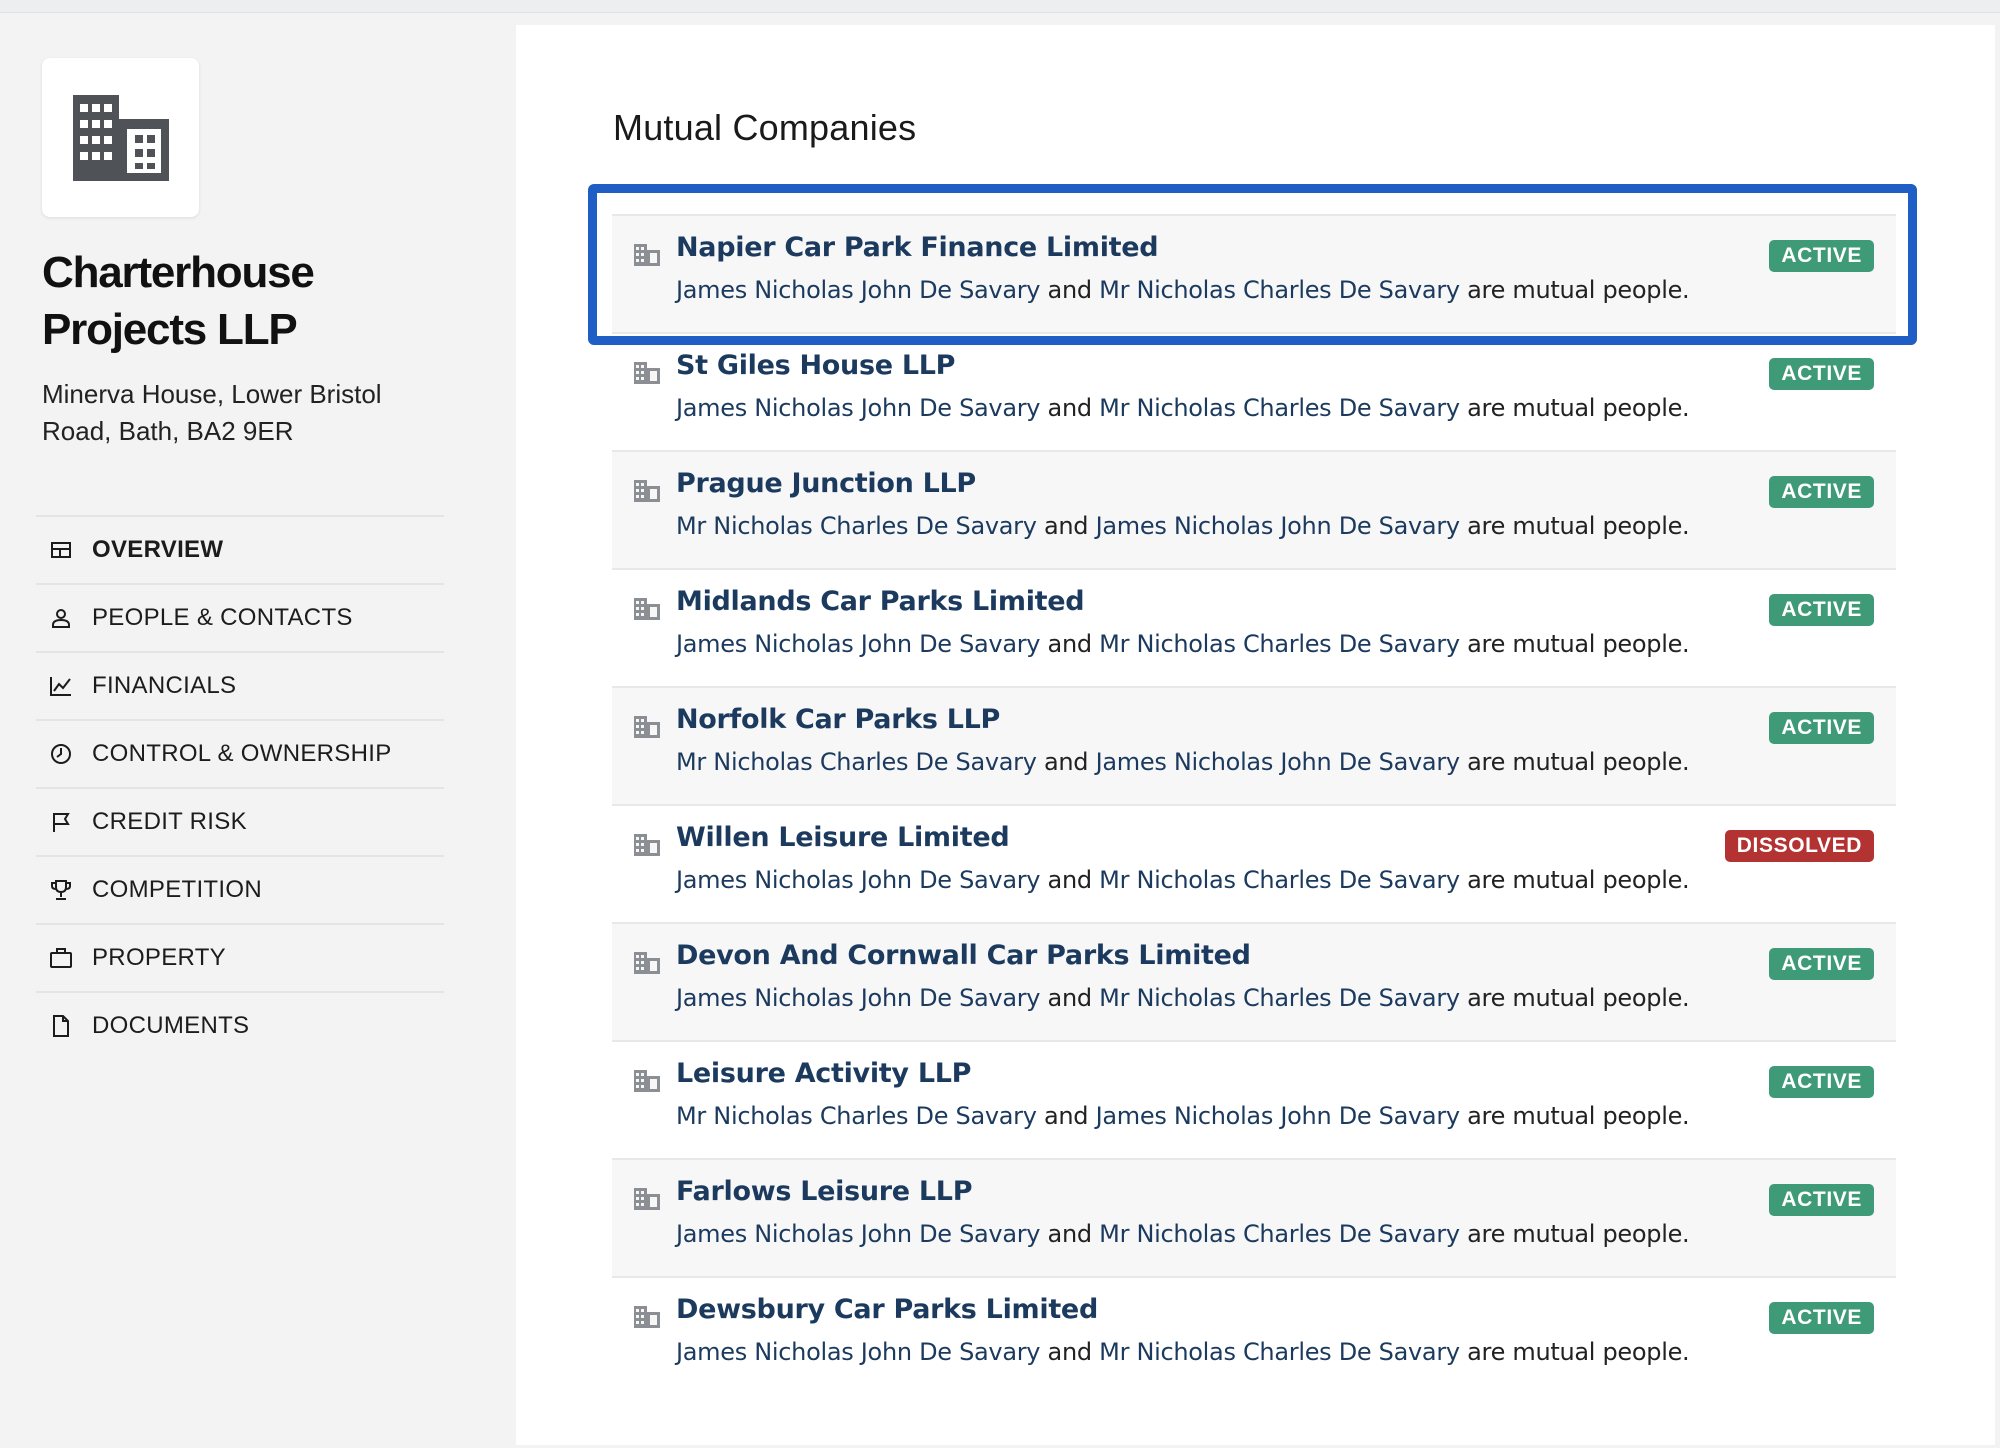 Image resolution: width=2000 pixels, height=1448 pixels. Describe the element at coordinates (838, 719) in the screenshot. I see `company-link: Norfolk Car Parks LLP` at that location.